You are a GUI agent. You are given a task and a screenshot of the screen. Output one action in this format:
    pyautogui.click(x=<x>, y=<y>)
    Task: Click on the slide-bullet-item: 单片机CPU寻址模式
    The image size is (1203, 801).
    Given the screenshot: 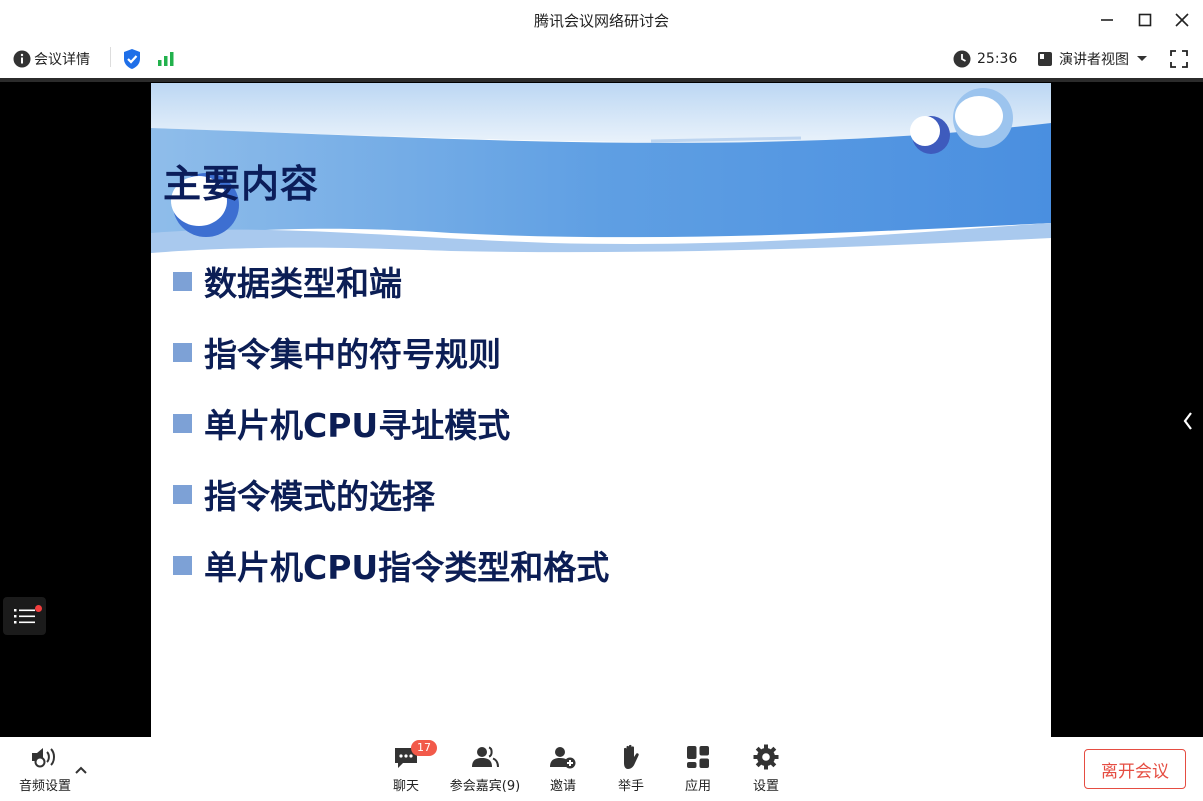 What is the action you would take?
    pyautogui.click(x=341, y=424)
    